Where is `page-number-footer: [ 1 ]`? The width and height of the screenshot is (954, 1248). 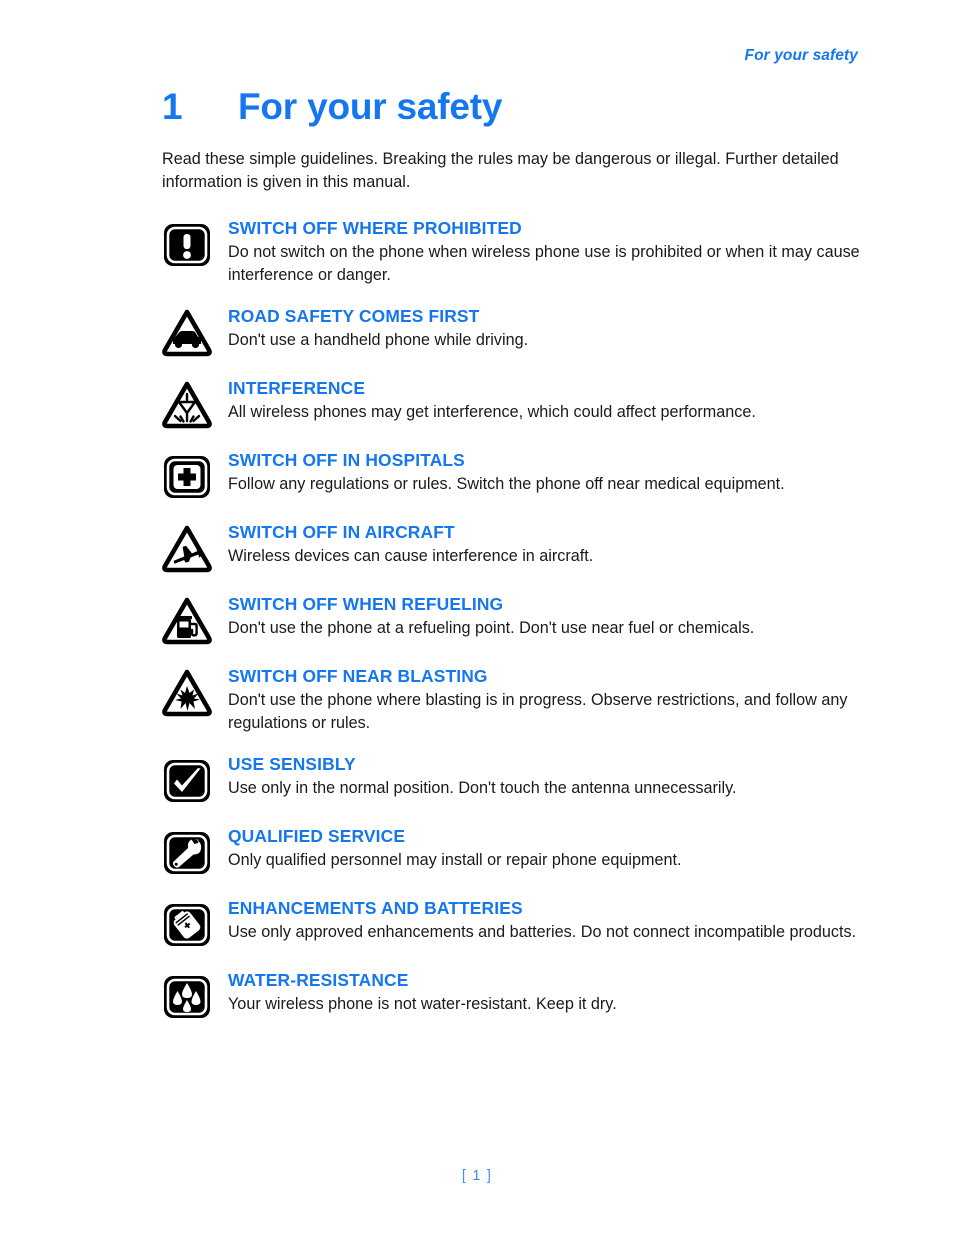 page-number-footer: [ 1 ] is located at coordinates (477, 1176).